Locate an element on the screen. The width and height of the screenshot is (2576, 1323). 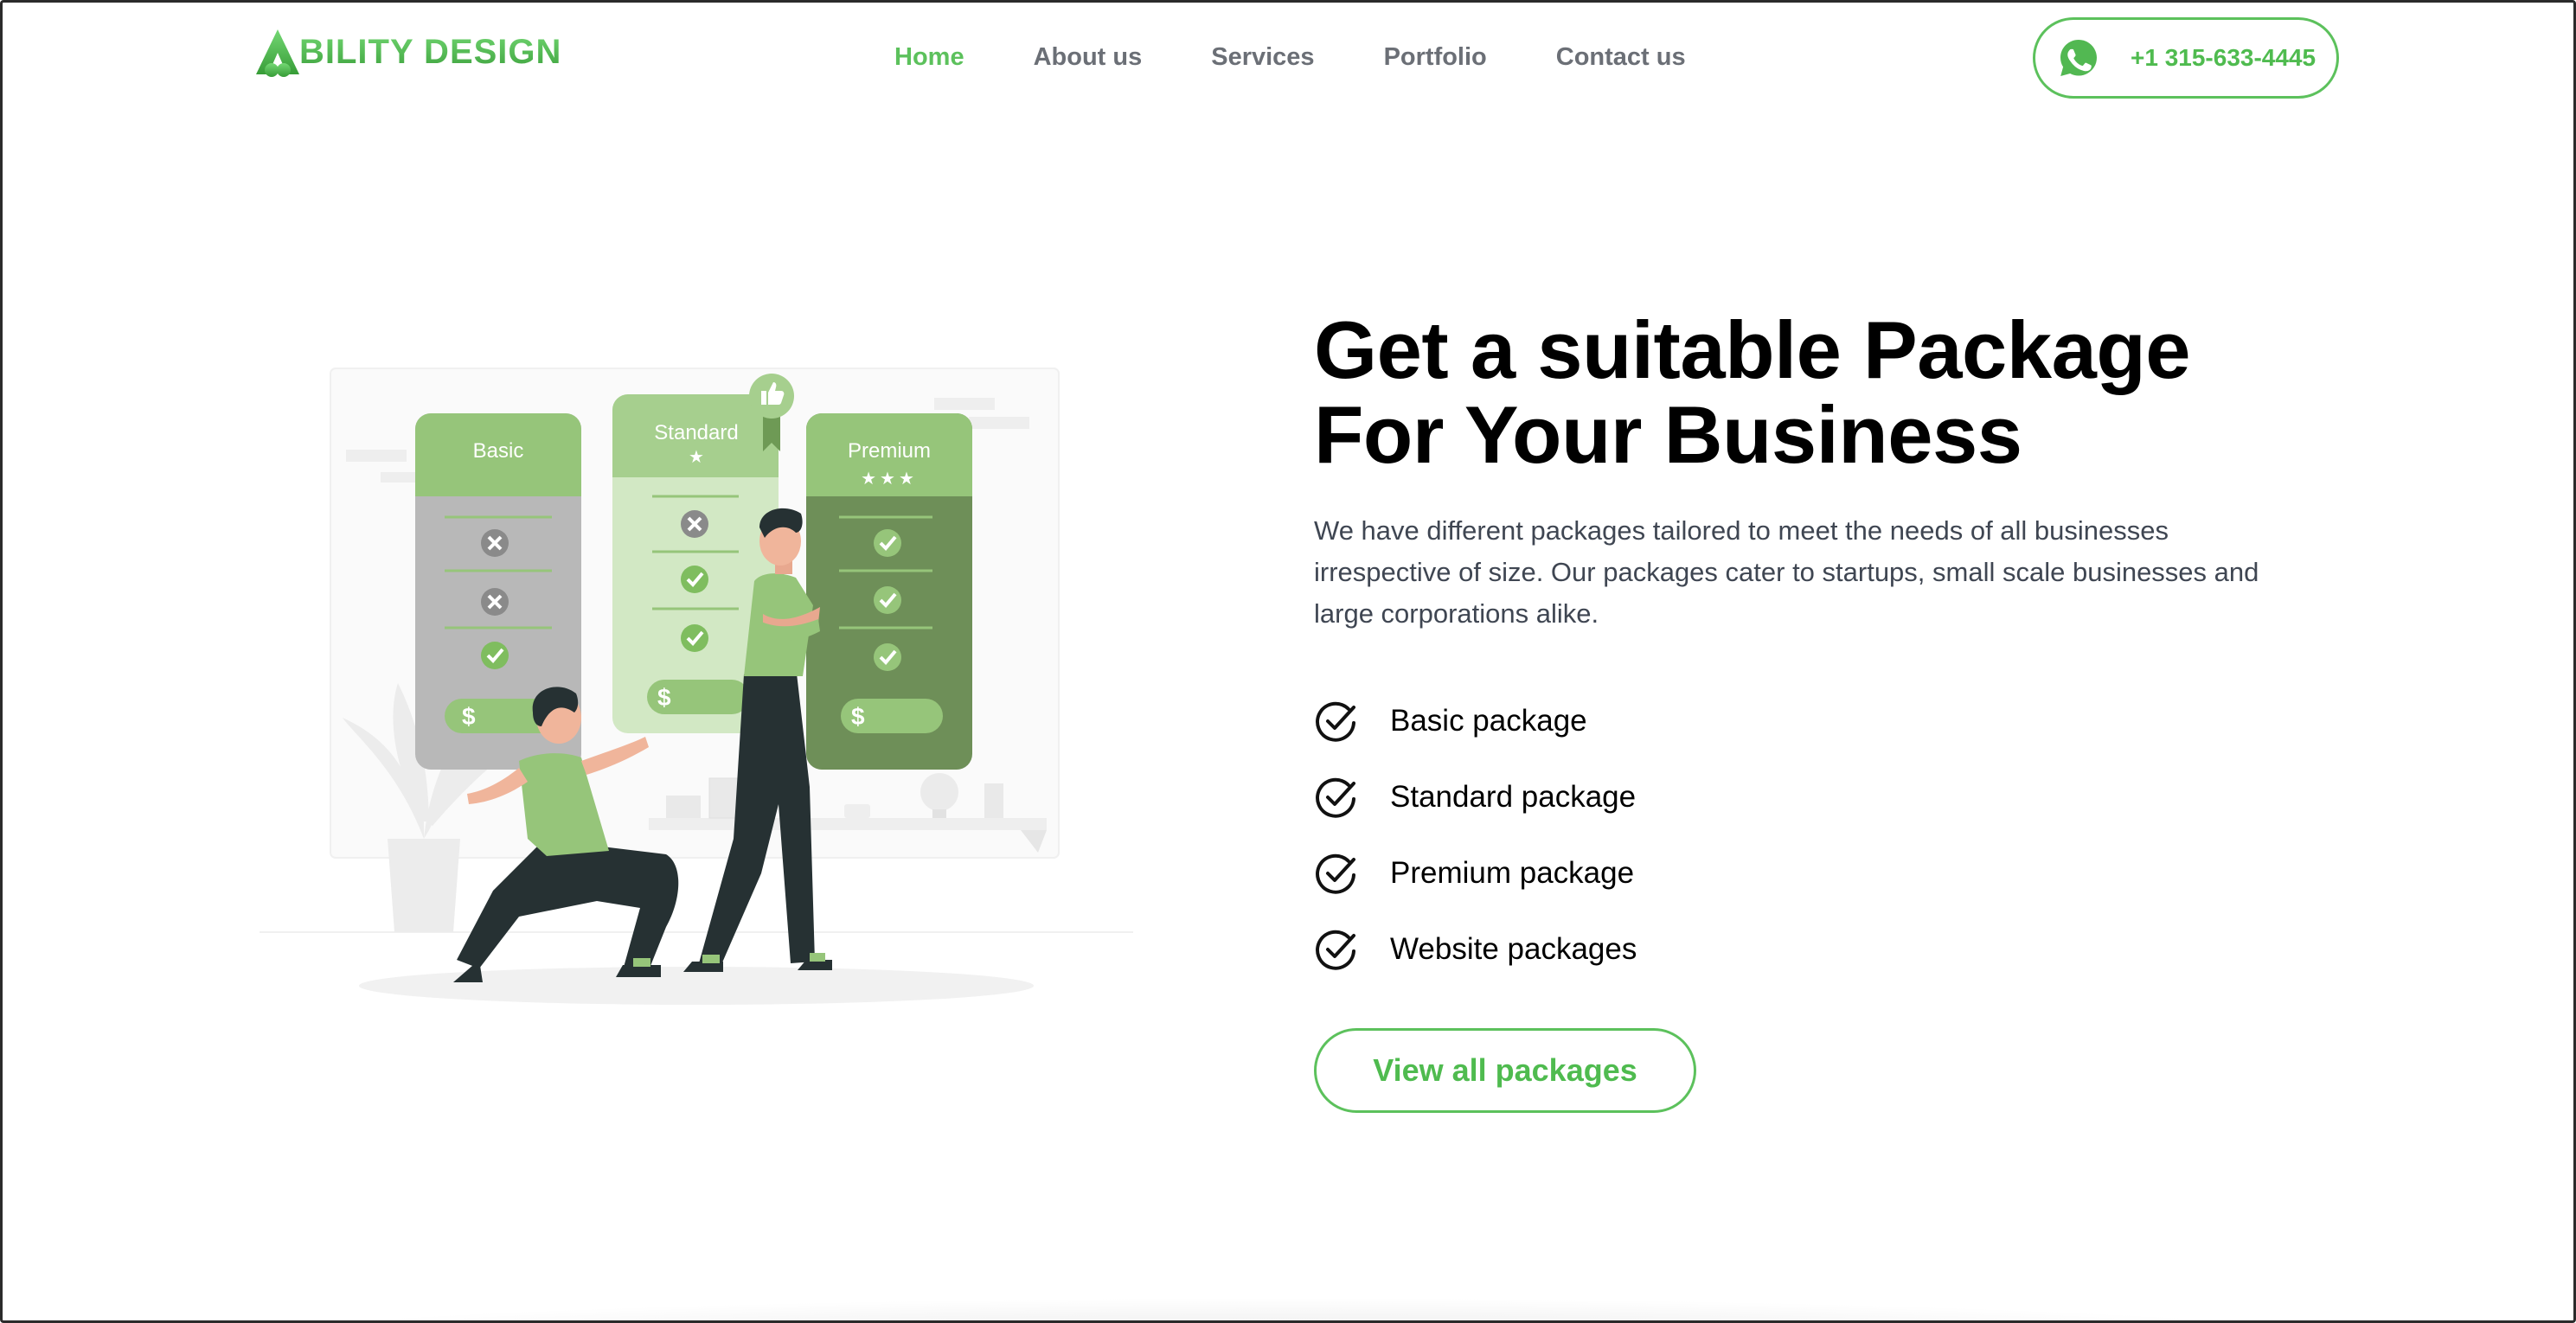
hero-title: Get a suitable Package For Your Business is located at coordinates (1833, 392).